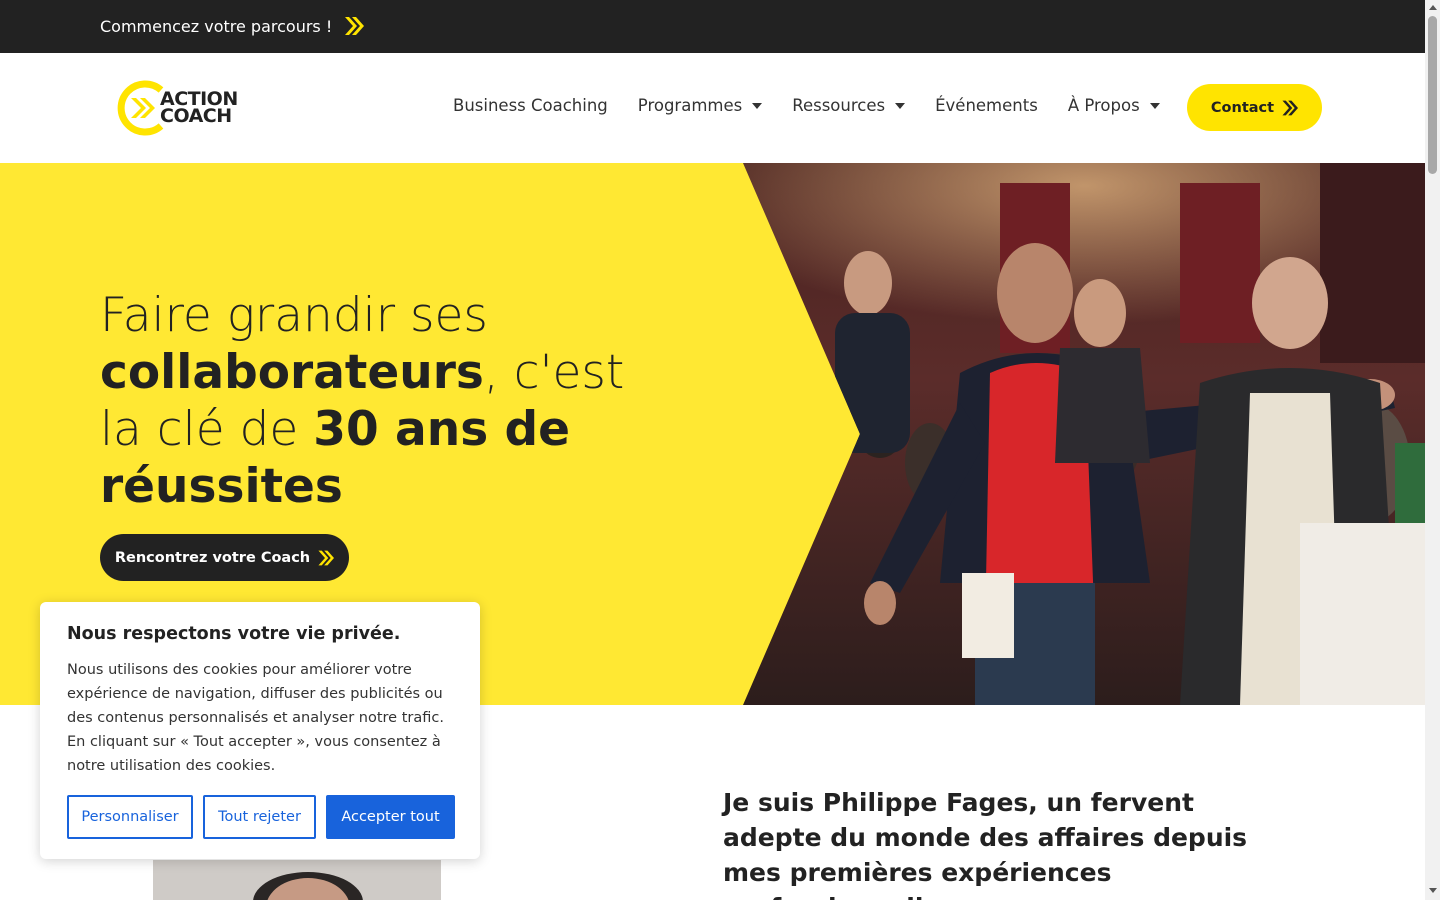  I want to click on nav-ressources: Ressources, so click(849, 105).